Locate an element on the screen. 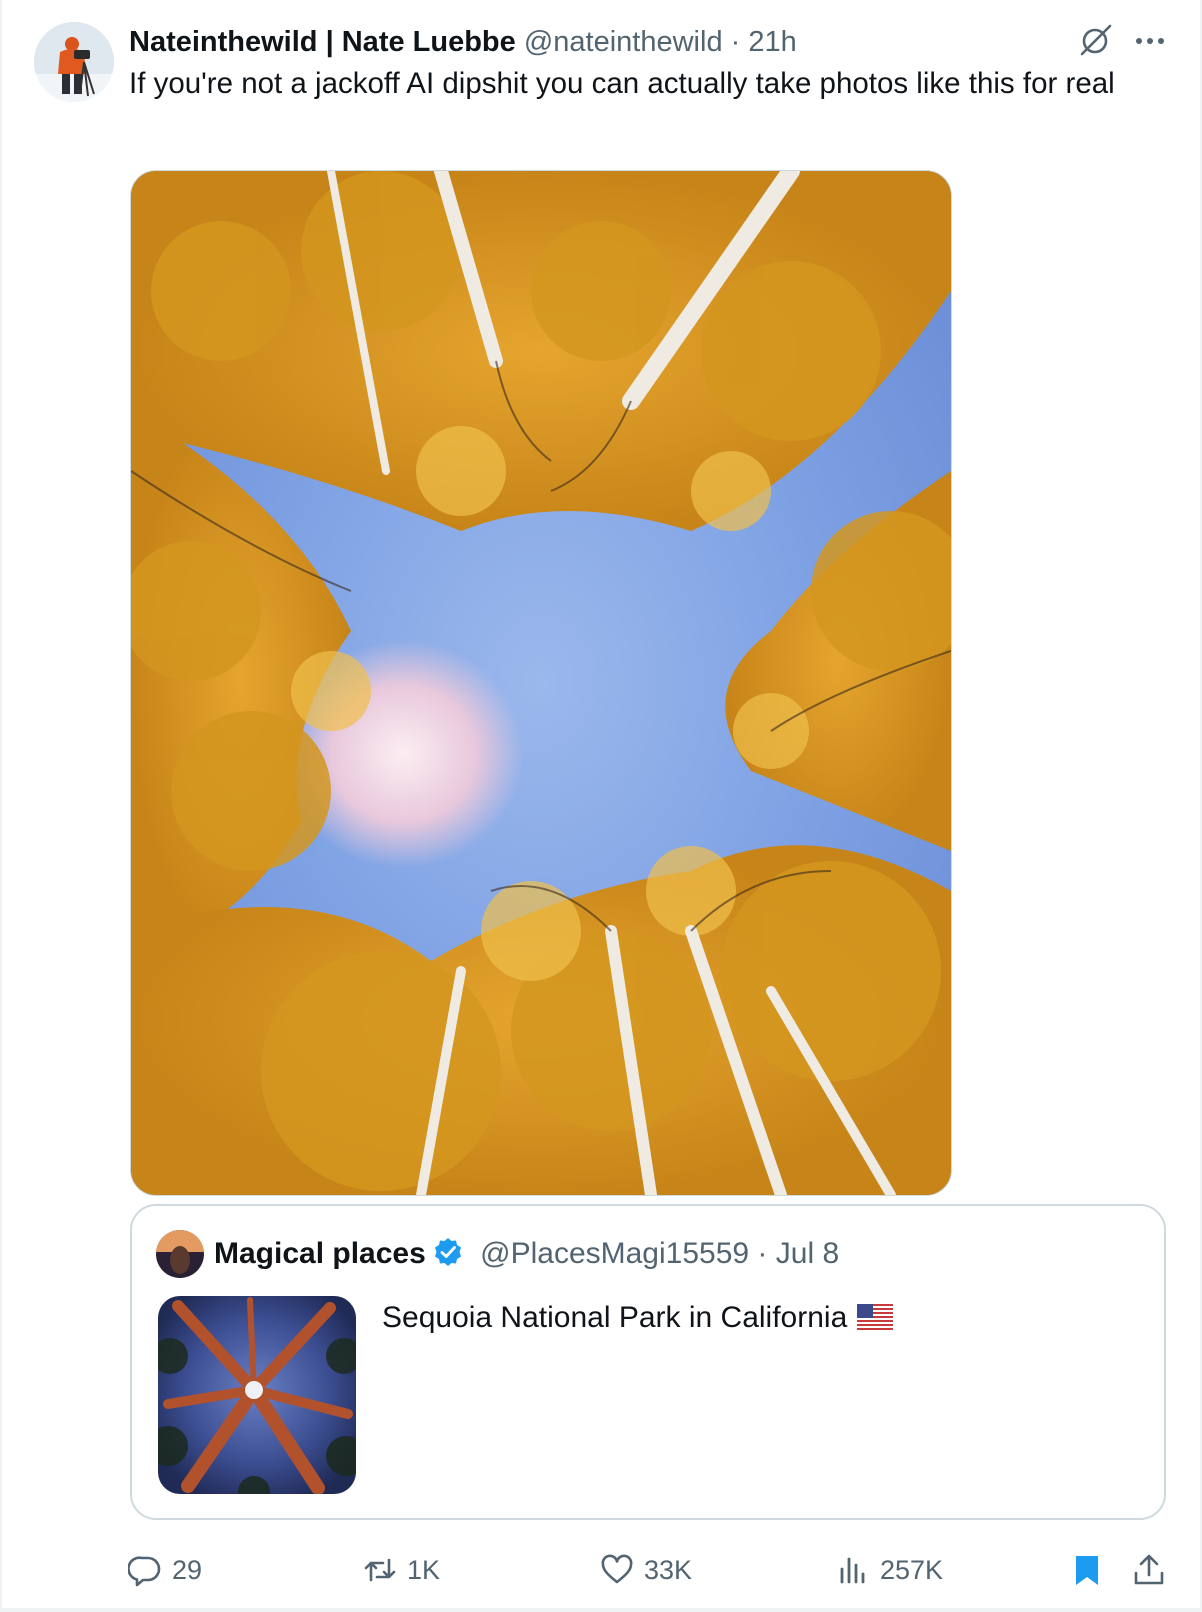 The image size is (1202, 1612). quote-avatar is located at coordinates (180, 1254).